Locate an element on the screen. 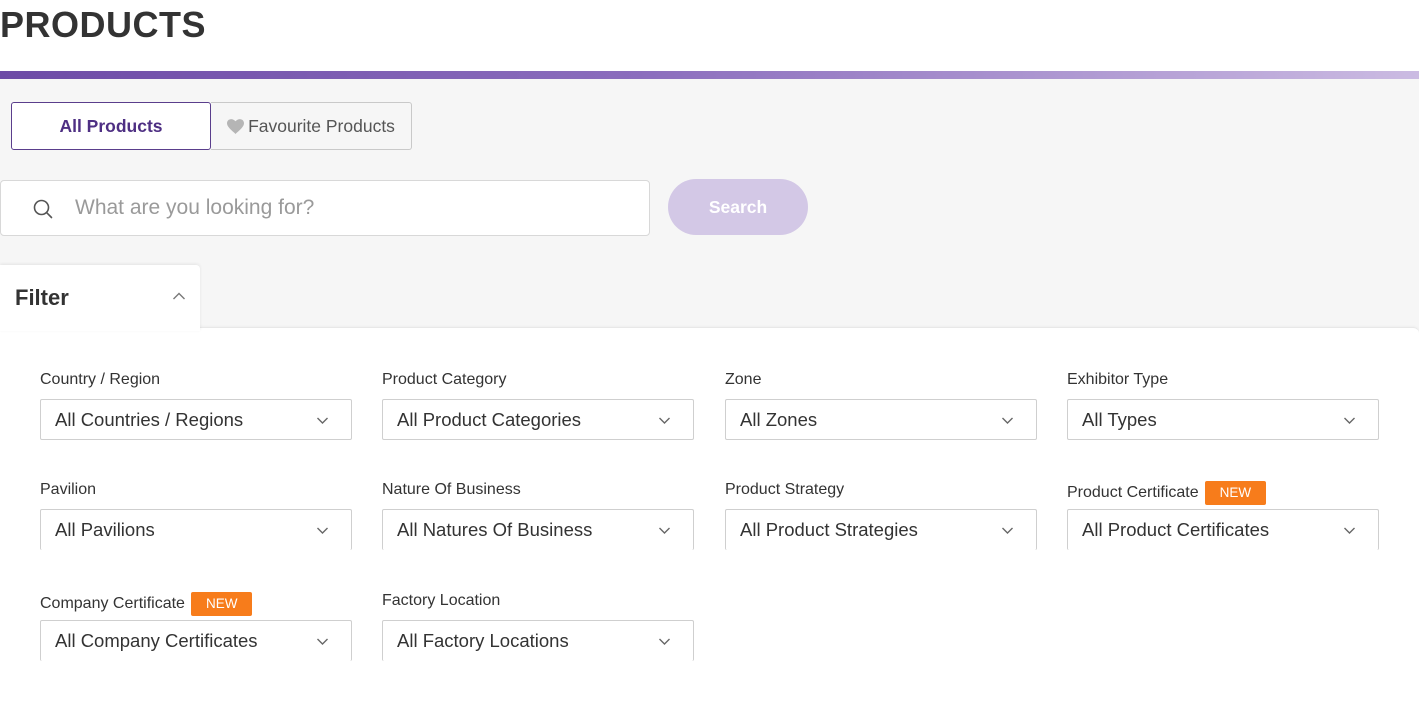  select-value: All Pavilions is located at coordinates (105, 529).